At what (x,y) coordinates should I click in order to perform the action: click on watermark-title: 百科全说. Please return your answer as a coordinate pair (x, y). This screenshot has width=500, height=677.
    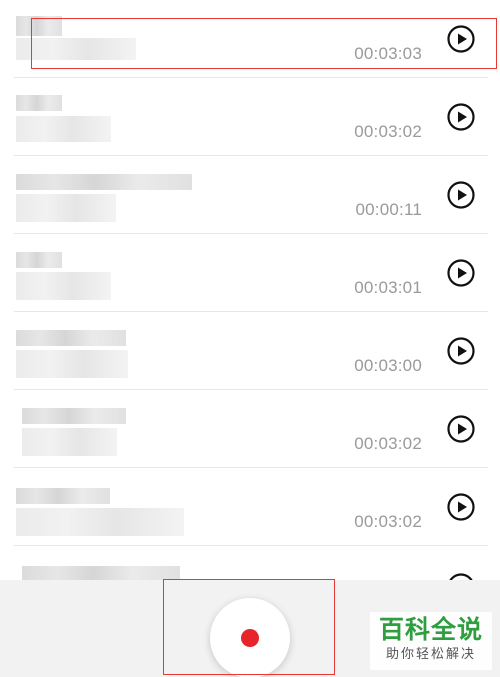
    Looking at the image, I should click on (430, 630).